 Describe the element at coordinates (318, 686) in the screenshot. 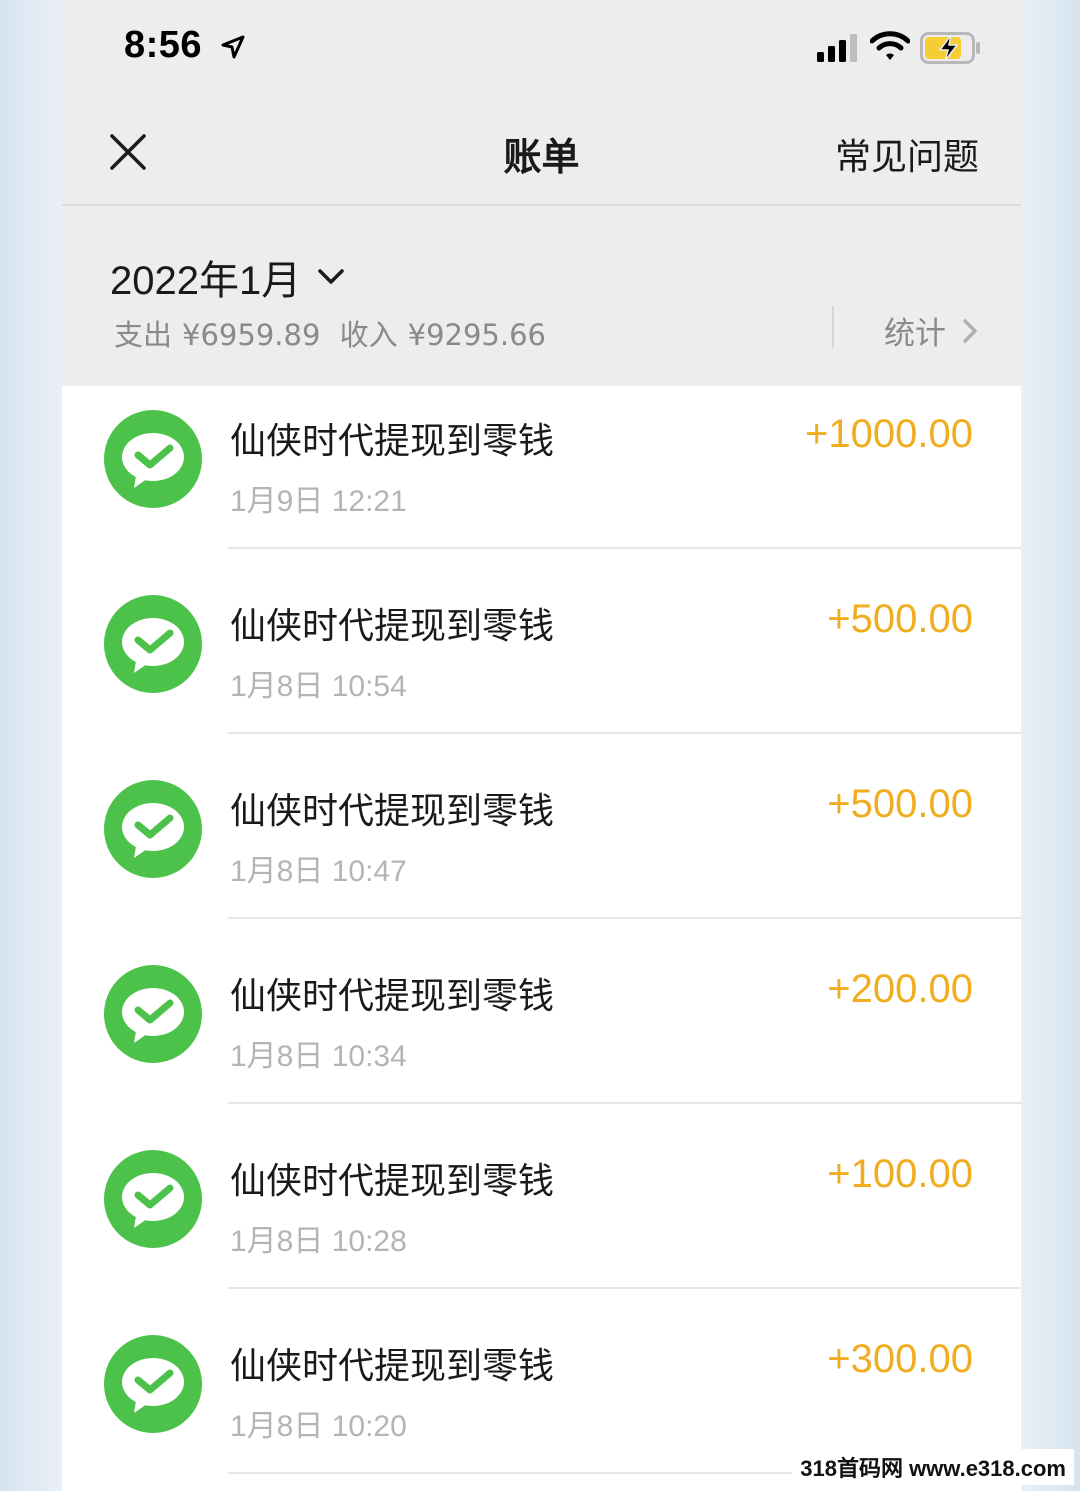

I see `transaction-time: 1月8日 10:54` at that location.